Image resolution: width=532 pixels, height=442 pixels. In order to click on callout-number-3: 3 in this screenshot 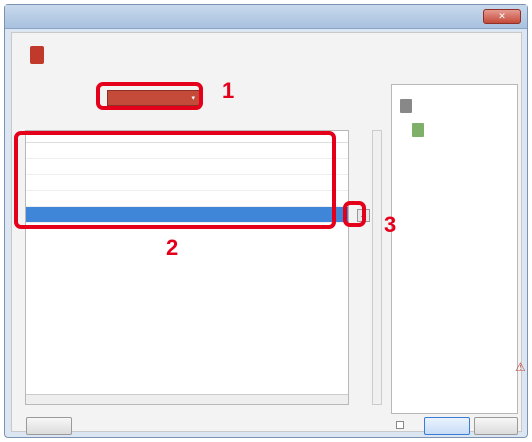, I will do `click(390, 224)`.